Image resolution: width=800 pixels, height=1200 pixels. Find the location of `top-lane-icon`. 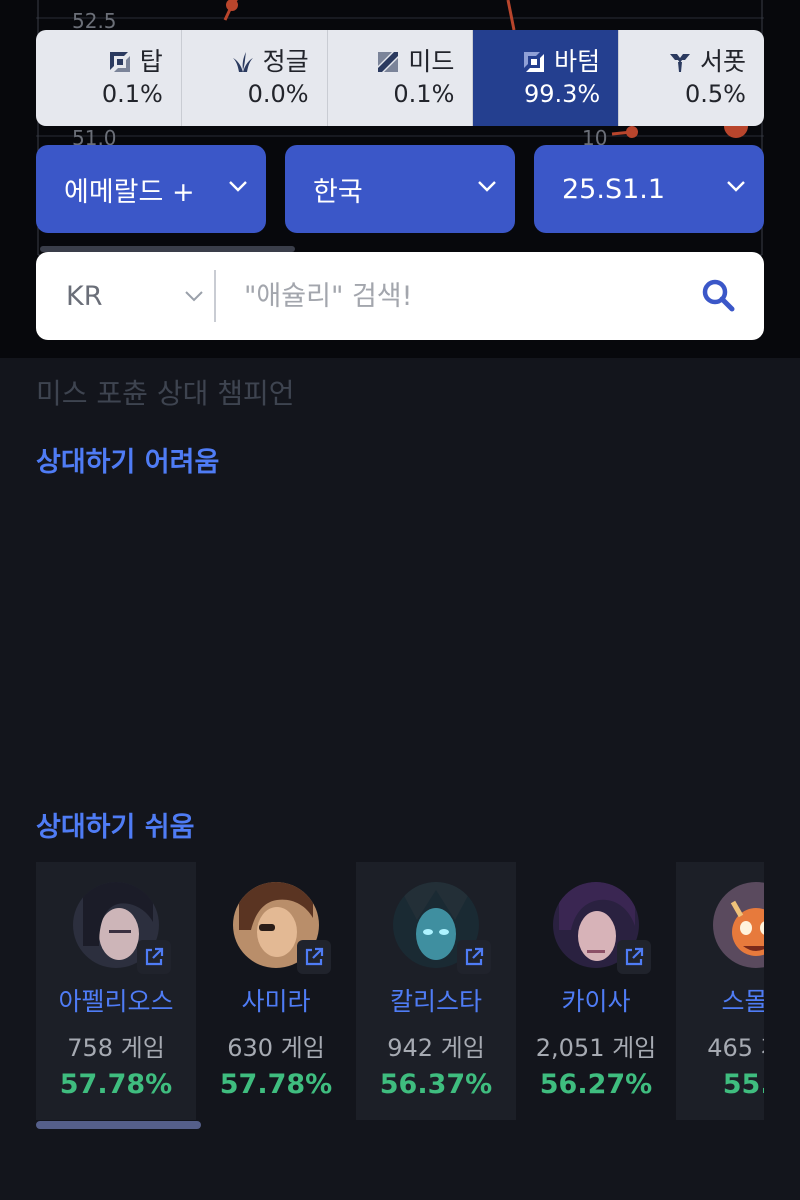

top-lane-icon is located at coordinates (119, 62).